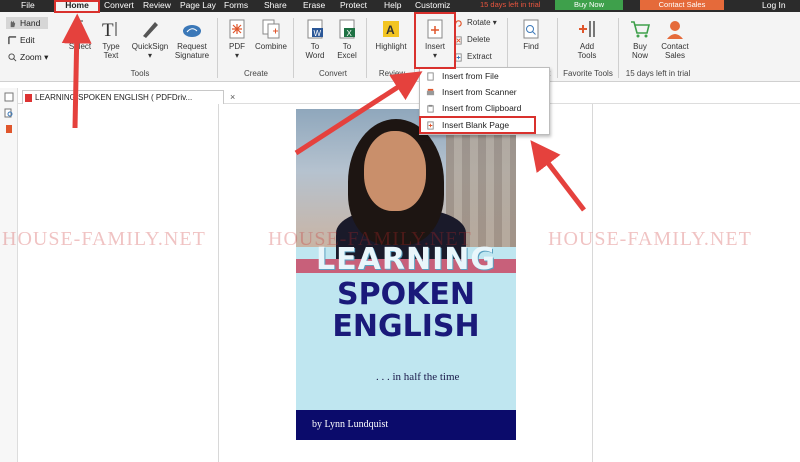  What do you see at coordinates (79, 29) in the screenshot?
I see `text-select-icon` at bounding box center [79, 29].